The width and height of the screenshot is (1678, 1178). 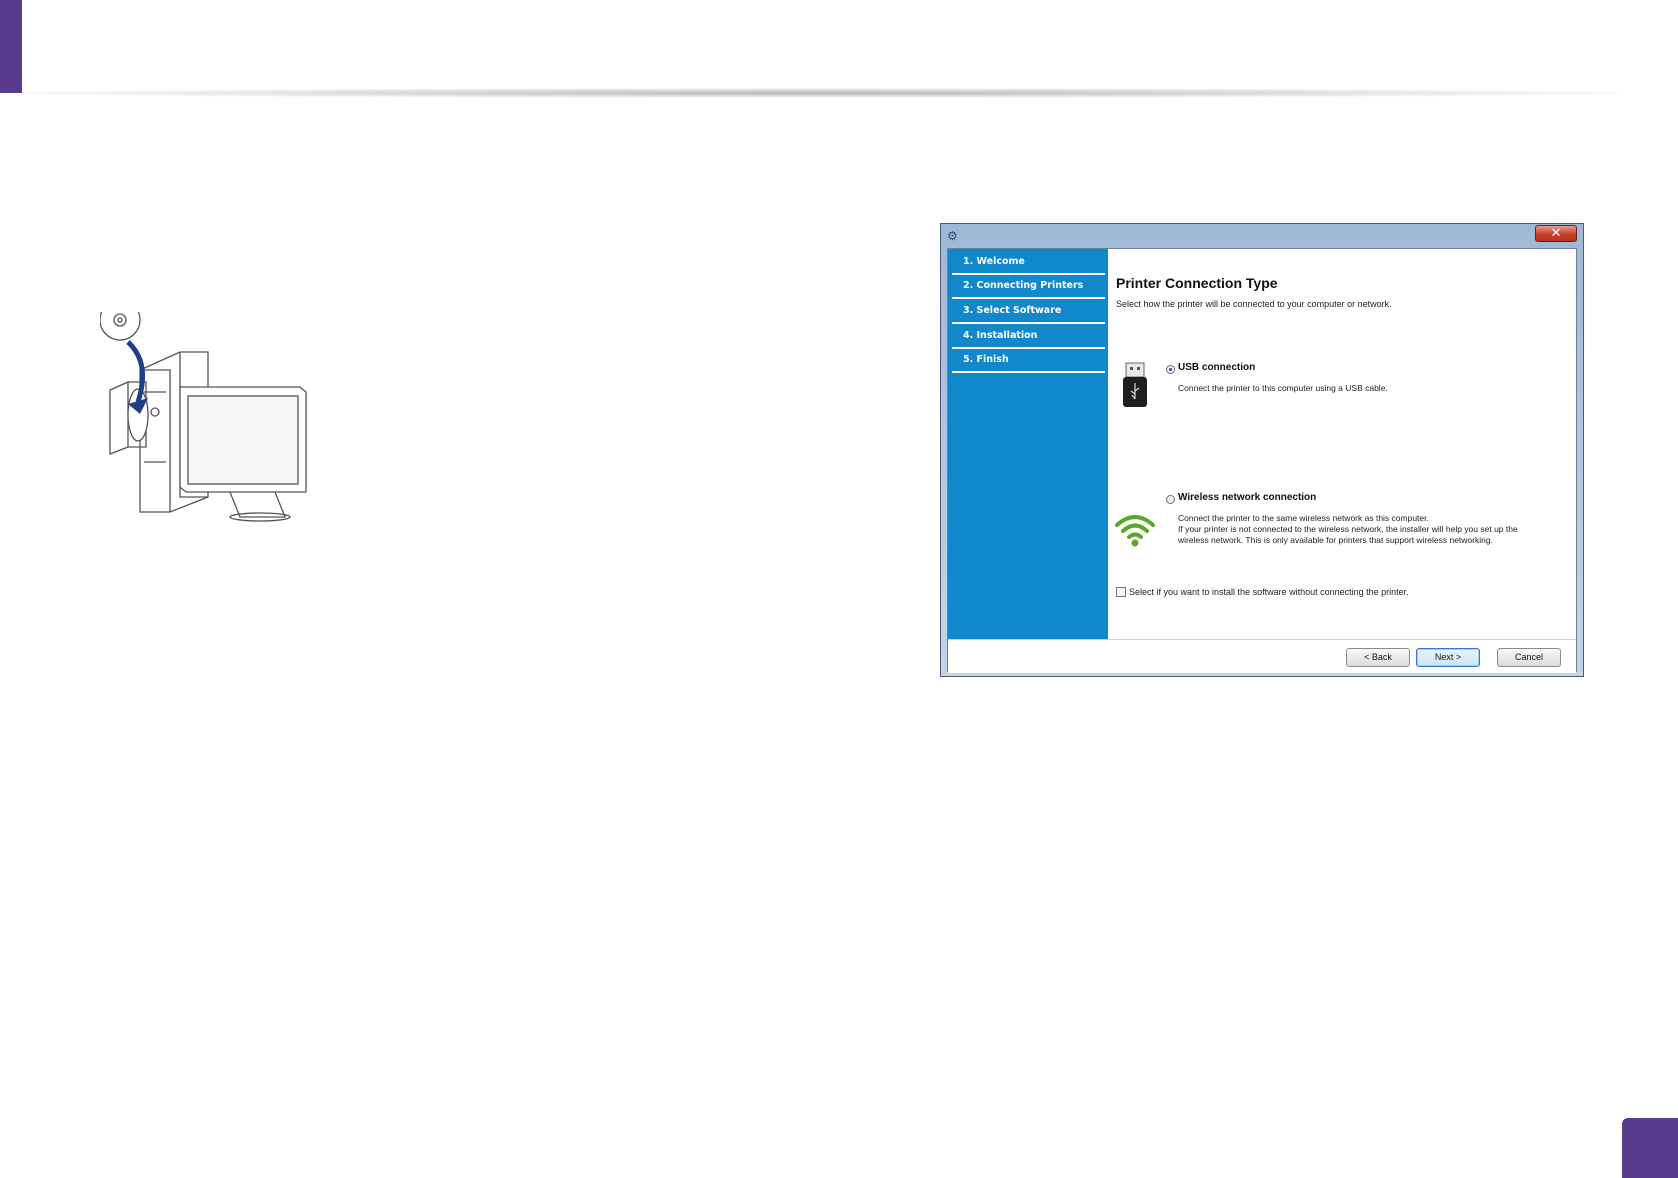 I want to click on usb-icon, so click(x=1135, y=384).